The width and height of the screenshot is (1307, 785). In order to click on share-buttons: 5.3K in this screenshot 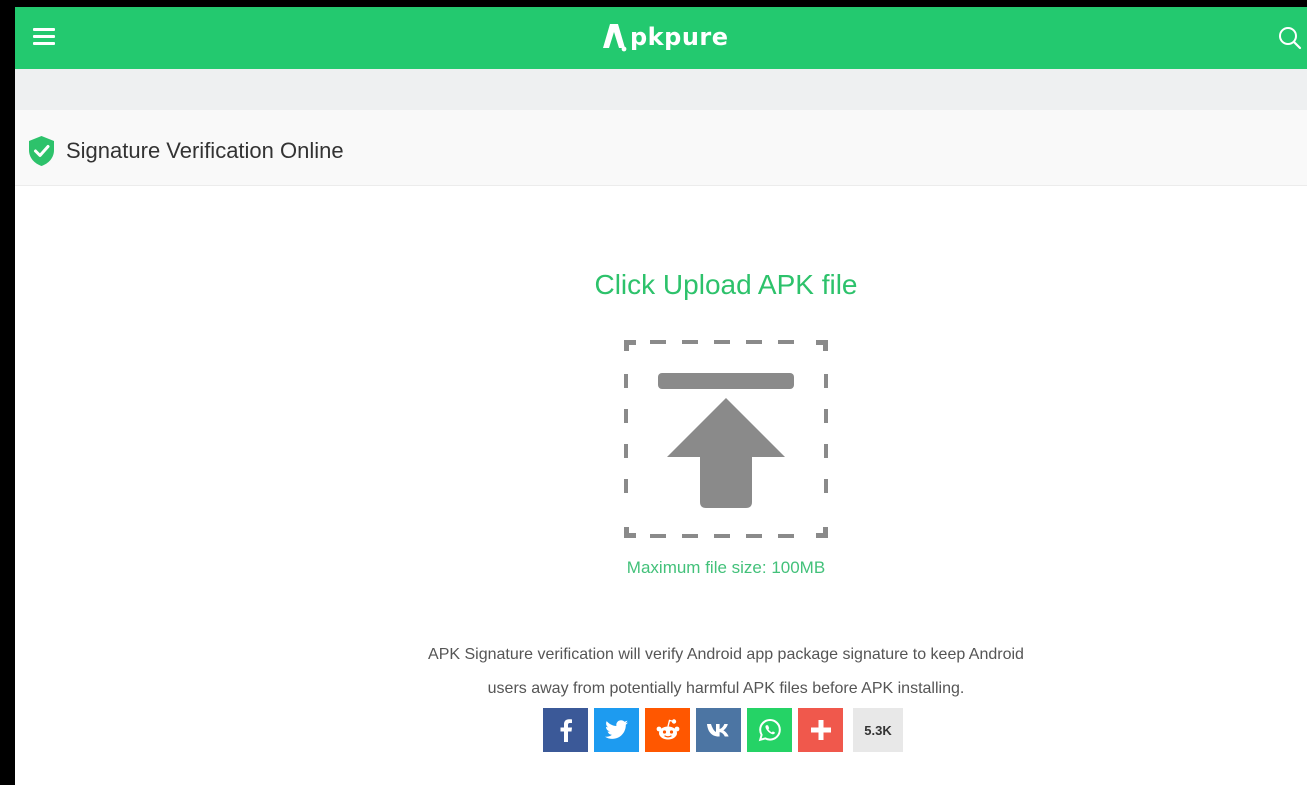, I will do `click(723, 730)`.